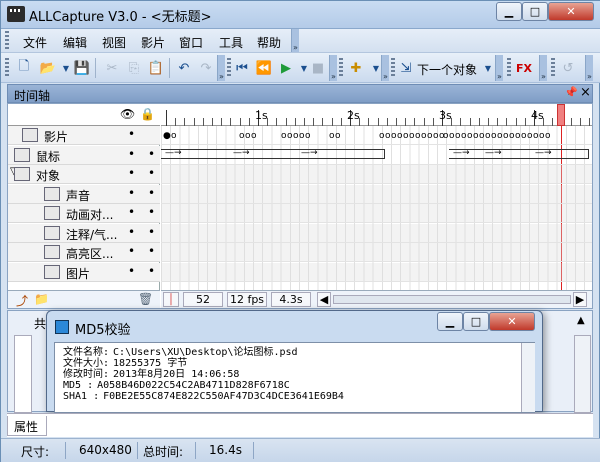 This screenshot has height=462, width=600. I want to click on menubar-chevron-icon: », so click(295, 40).